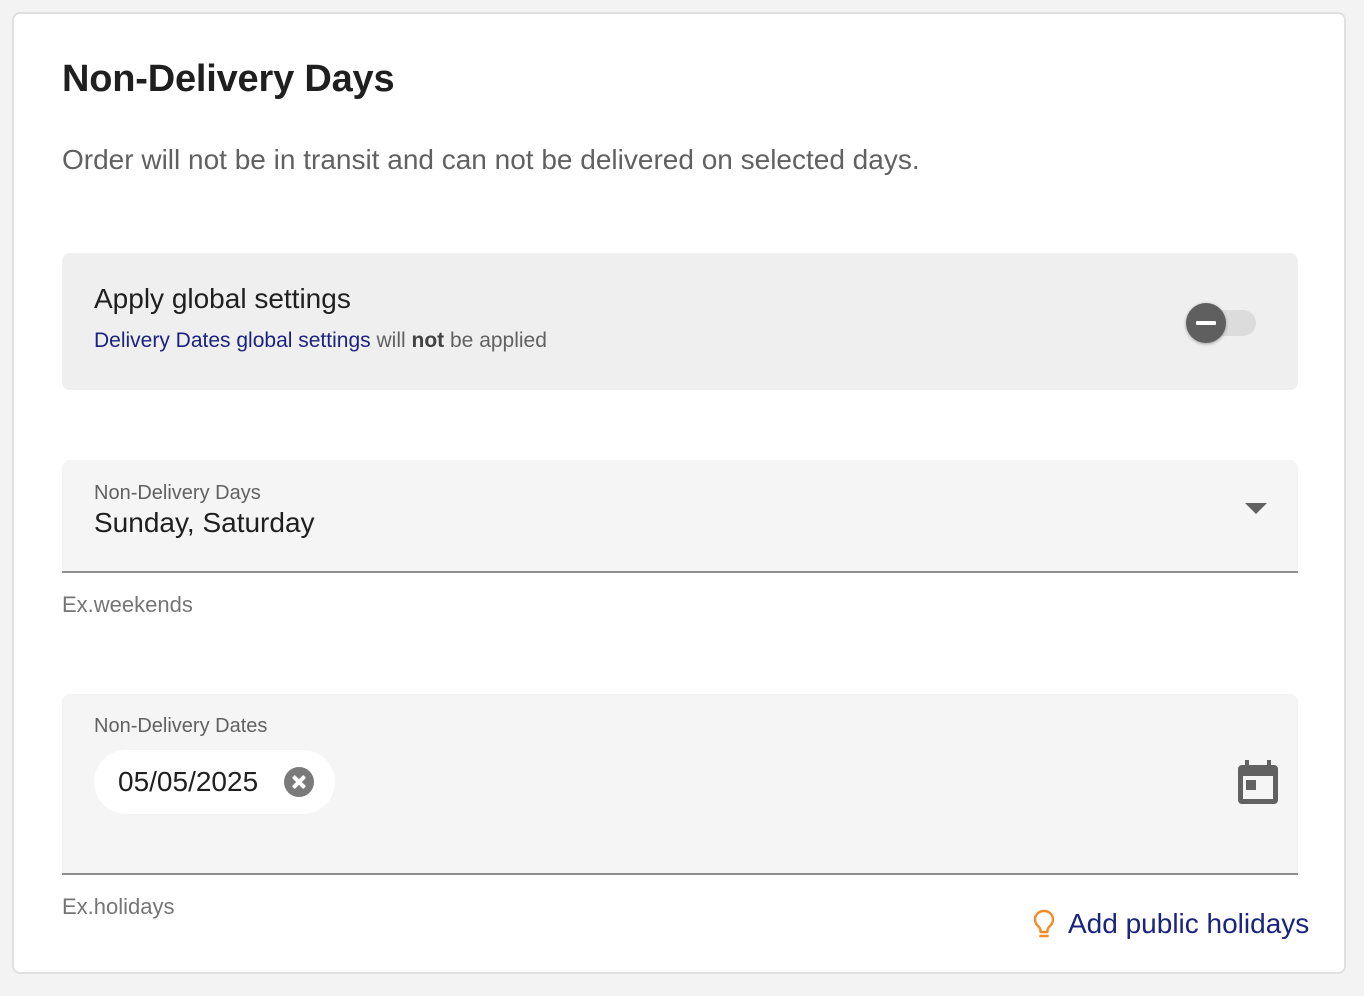  What do you see at coordinates (127, 604) in the screenshot?
I see `non-delivery-days-hint: Ex.weekends` at bounding box center [127, 604].